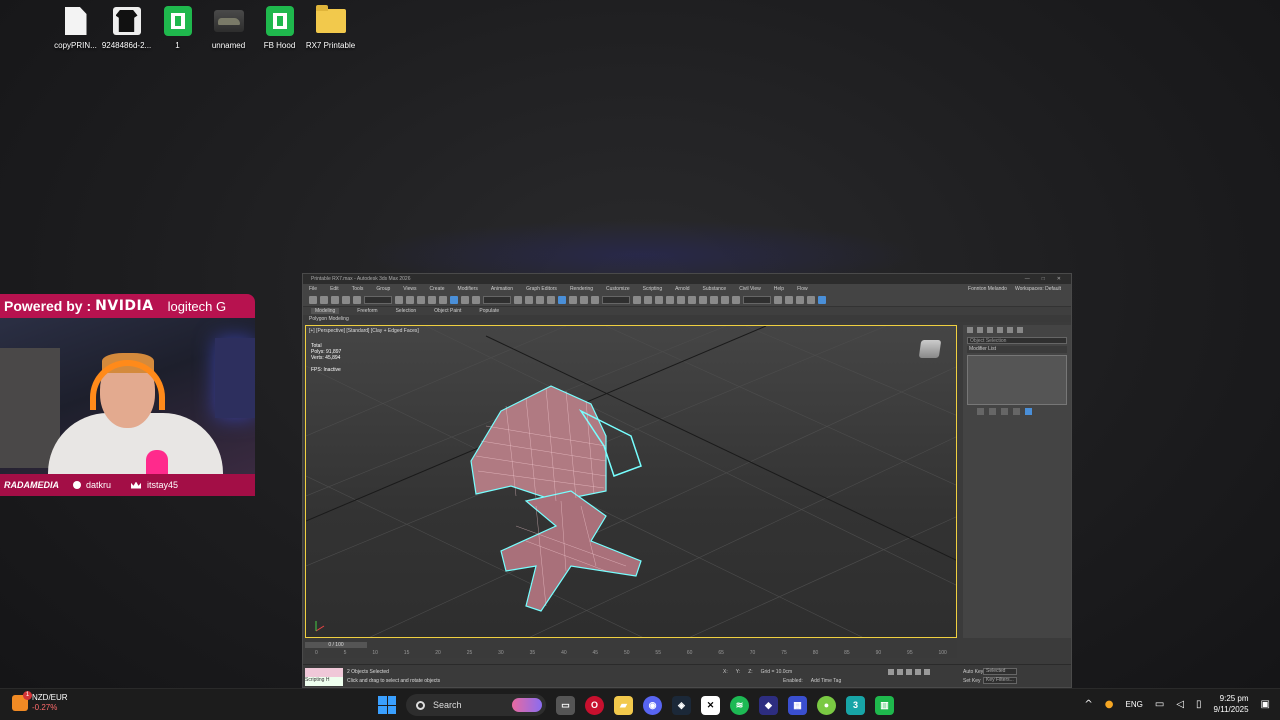  I want to click on project-dropdown, so click(757, 299).